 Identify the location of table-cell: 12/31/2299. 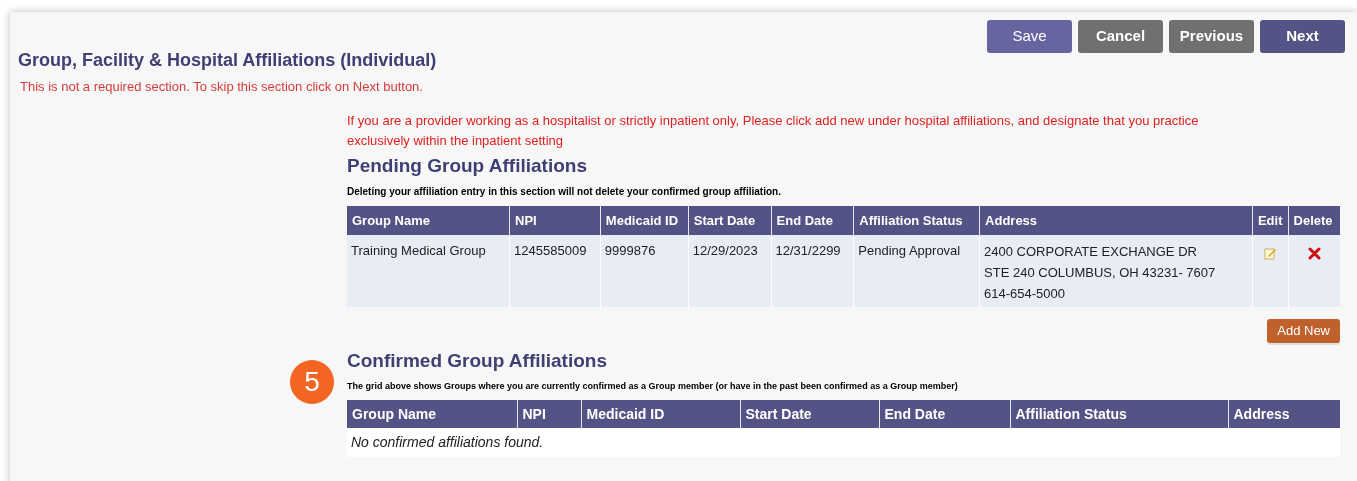
(812, 271).